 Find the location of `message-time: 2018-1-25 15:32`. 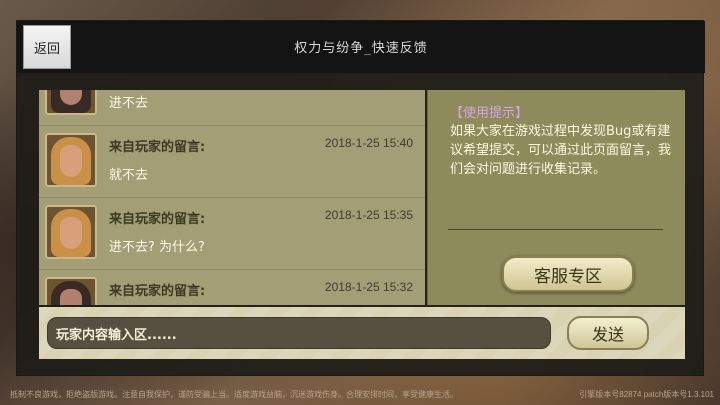

message-time: 2018-1-25 15:32 is located at coordinates (368, 287).